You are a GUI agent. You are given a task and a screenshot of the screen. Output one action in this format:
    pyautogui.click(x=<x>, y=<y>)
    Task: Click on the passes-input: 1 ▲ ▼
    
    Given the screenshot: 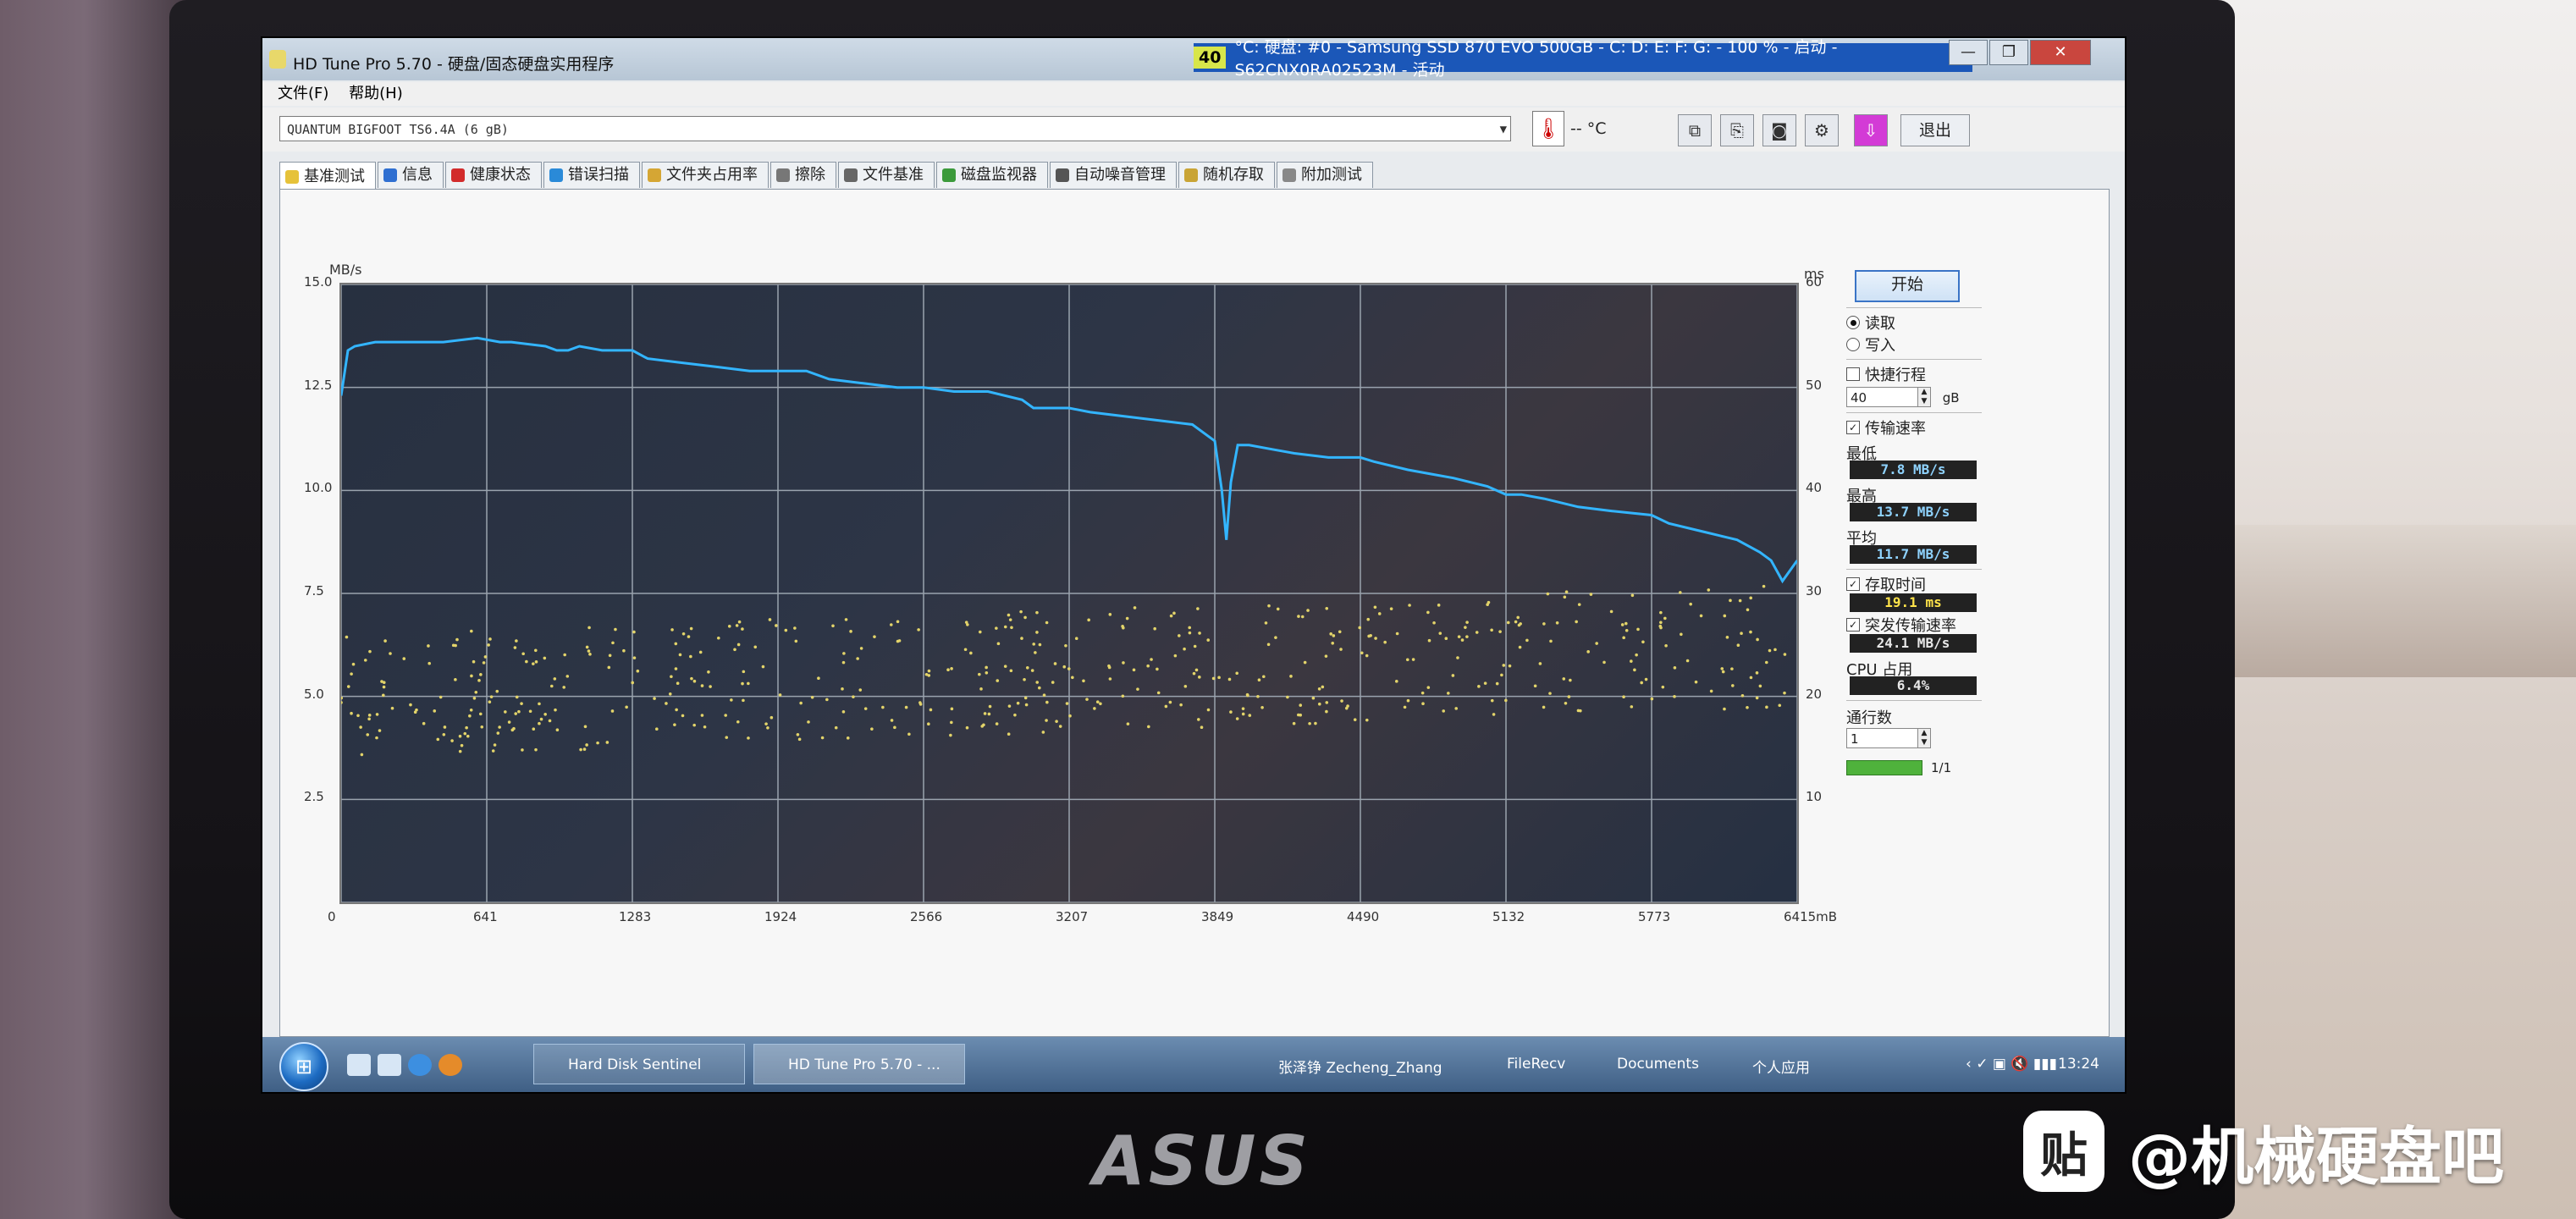 What is the action you would take?
    pyautogui.click(x=1889, y=738)
    